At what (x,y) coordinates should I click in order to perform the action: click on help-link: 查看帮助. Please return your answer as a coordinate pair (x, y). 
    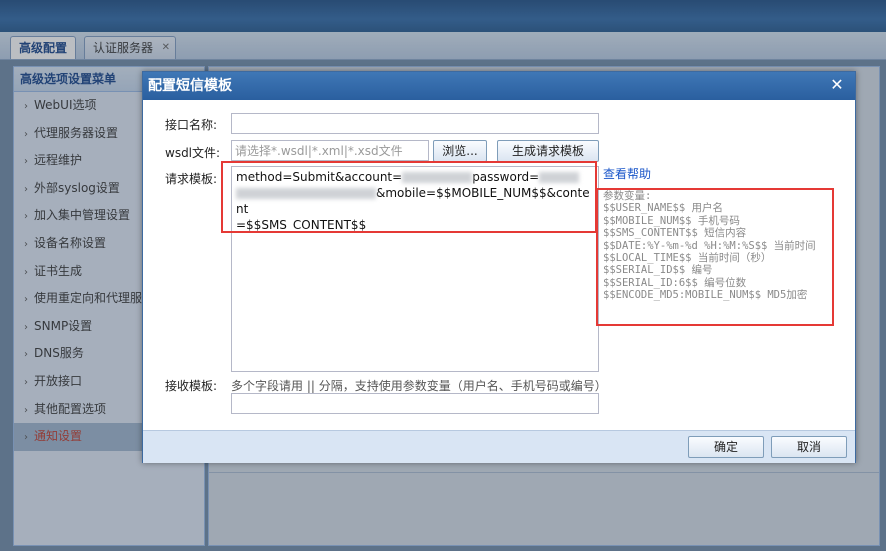
    Looking at the image, I should click on (627, 173).